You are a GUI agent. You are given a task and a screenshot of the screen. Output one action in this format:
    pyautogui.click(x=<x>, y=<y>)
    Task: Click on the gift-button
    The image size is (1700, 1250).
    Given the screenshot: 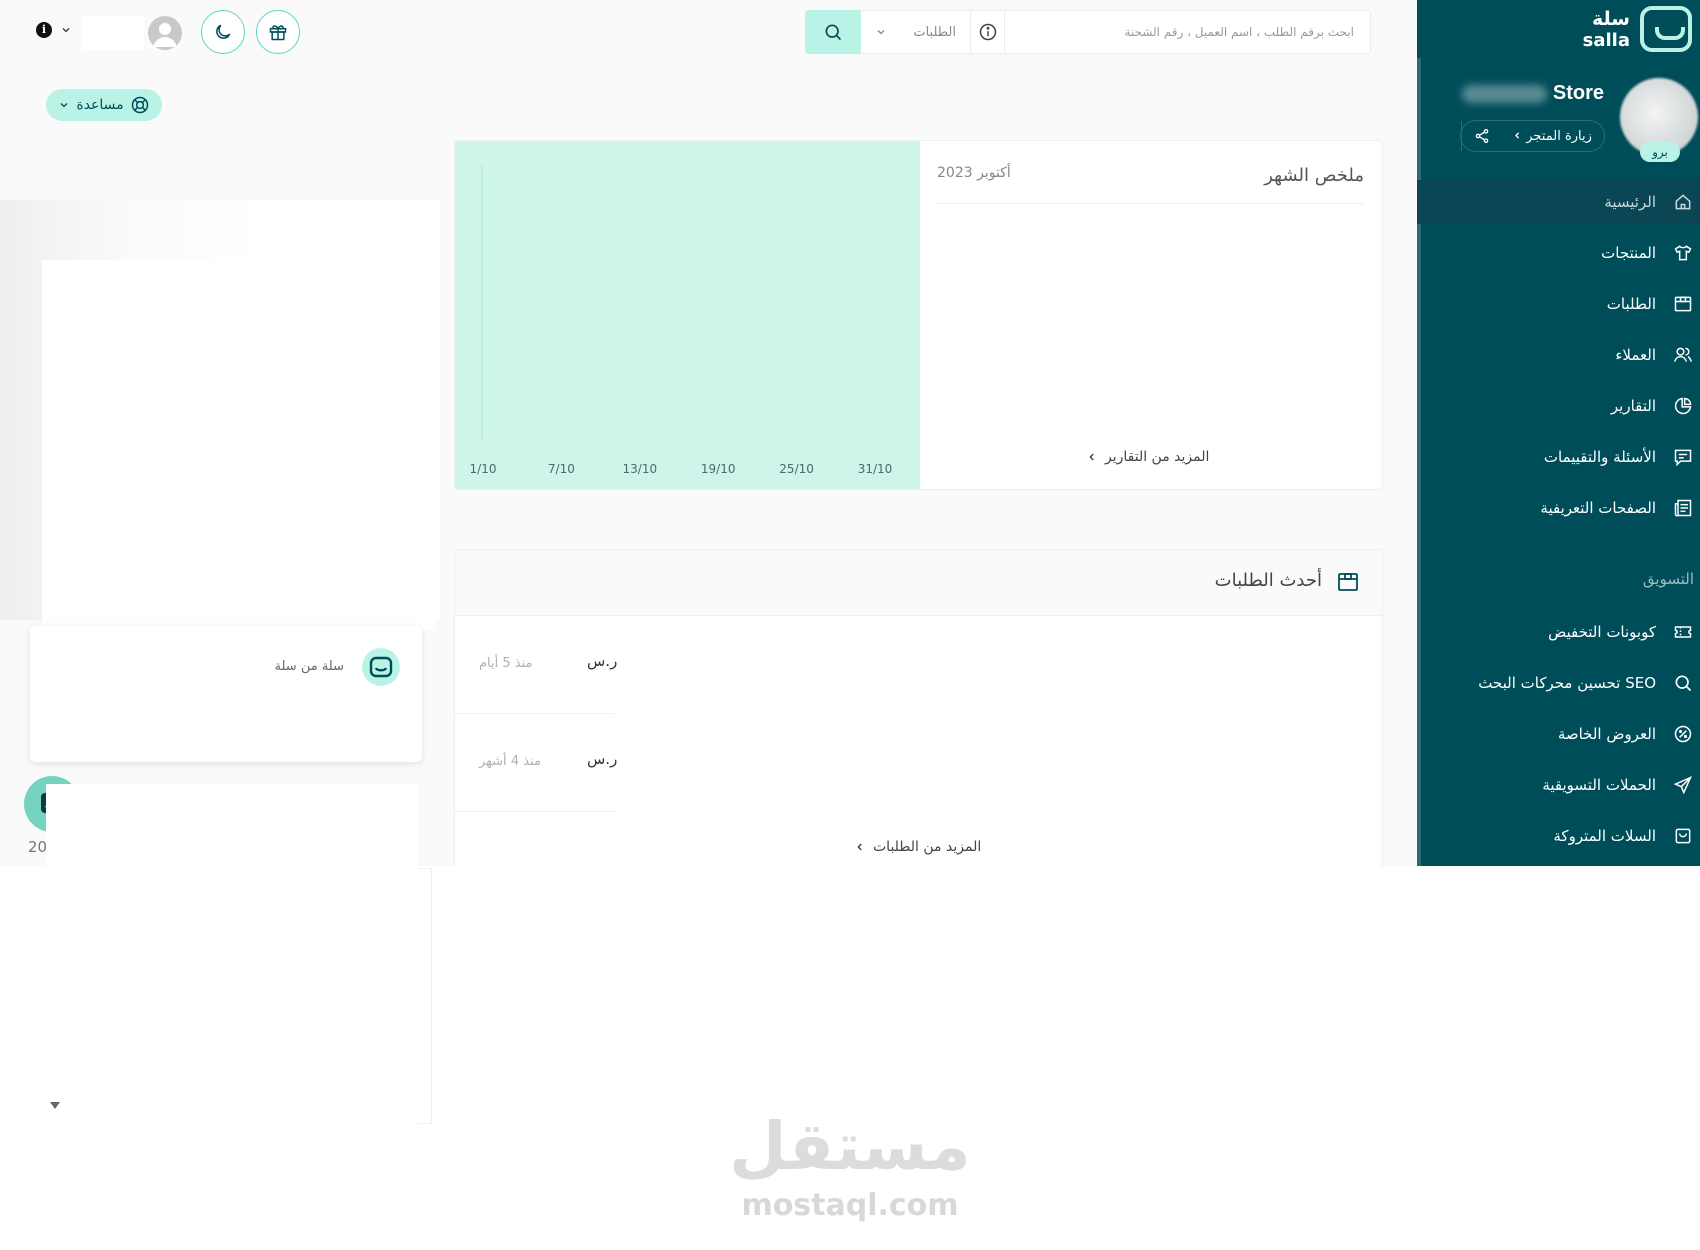 What is the action you would take?
    pyautogui.click(x=278, y=32)
    